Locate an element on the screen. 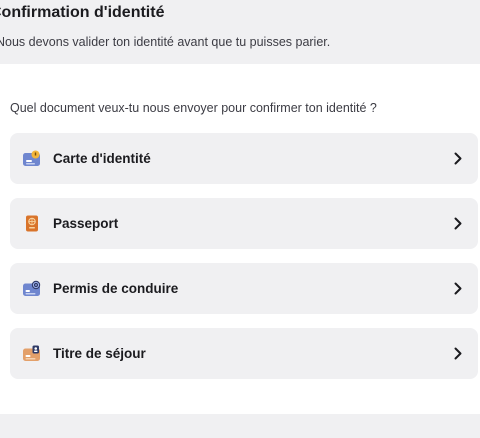 This screenshot has height=438, width=480. document-option-residence-permit: Titre de séjour is located at coordinates (244, 353).